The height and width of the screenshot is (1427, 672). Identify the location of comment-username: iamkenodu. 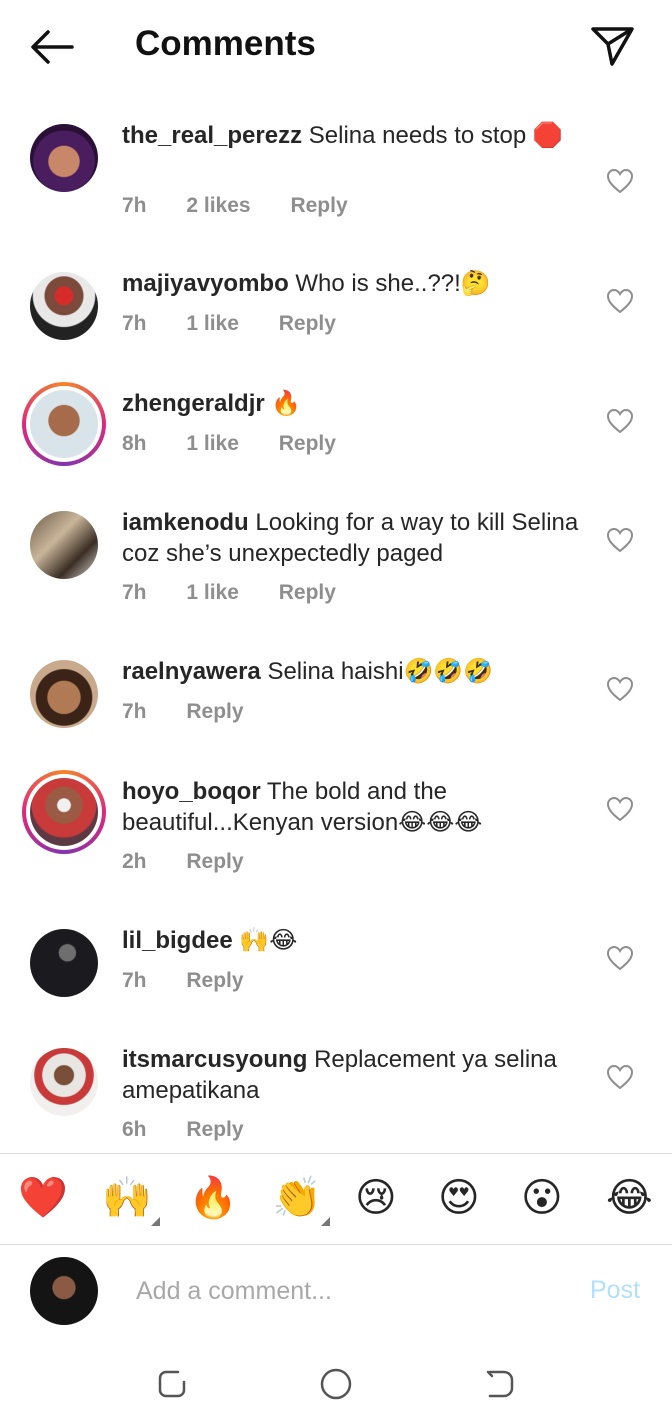
(185, 522).